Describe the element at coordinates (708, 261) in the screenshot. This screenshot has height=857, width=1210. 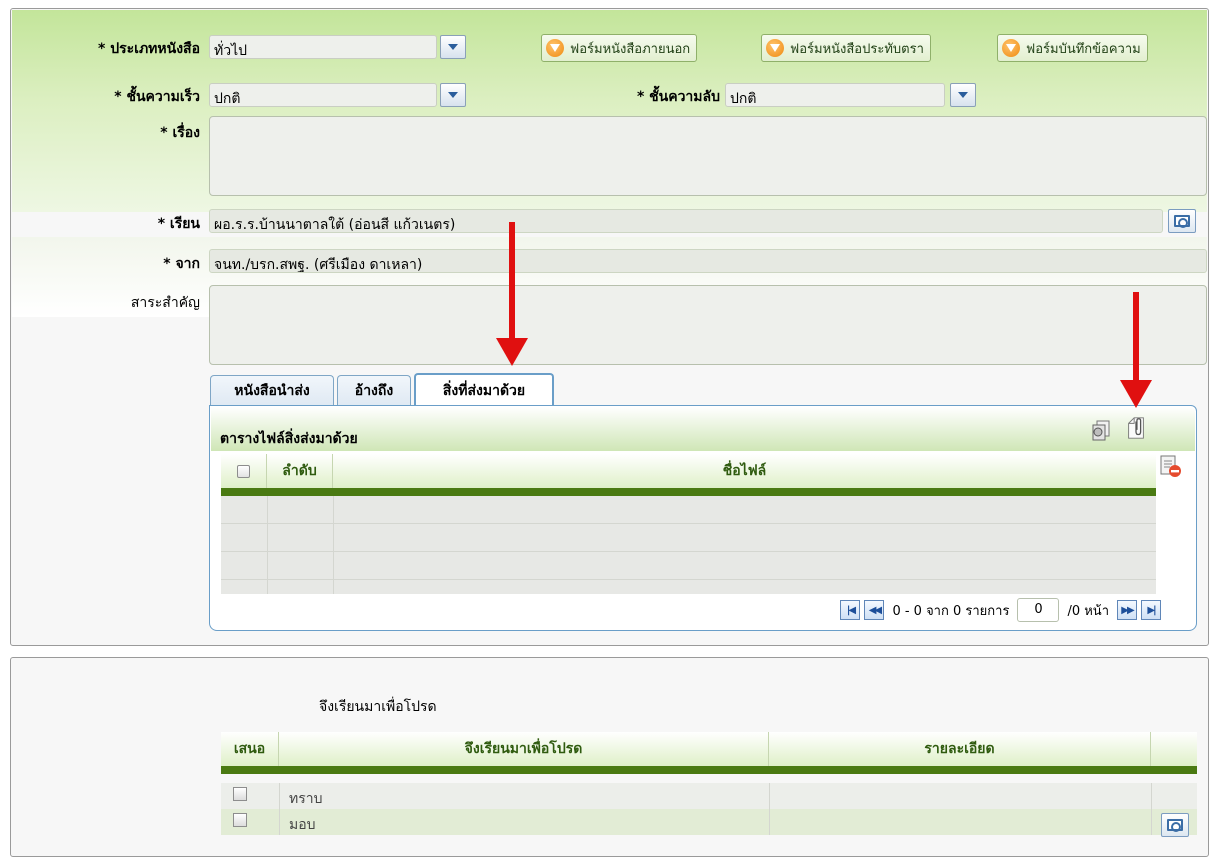
I see `from-field: จนท./บรก.สพฐ. (ศรีเมือง ดาเหลา)` at that location.